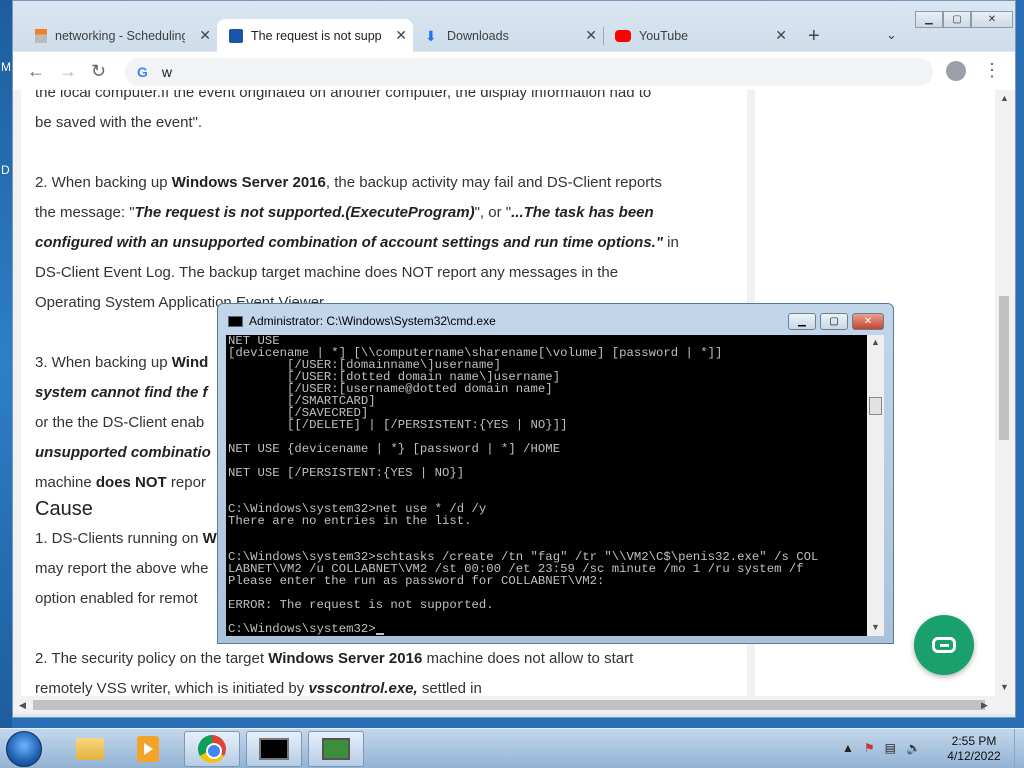  What do you see at coordinates (98, 71) in the screenshot?
I see `reload-icon: ↻` at bounding box center [98, 71].